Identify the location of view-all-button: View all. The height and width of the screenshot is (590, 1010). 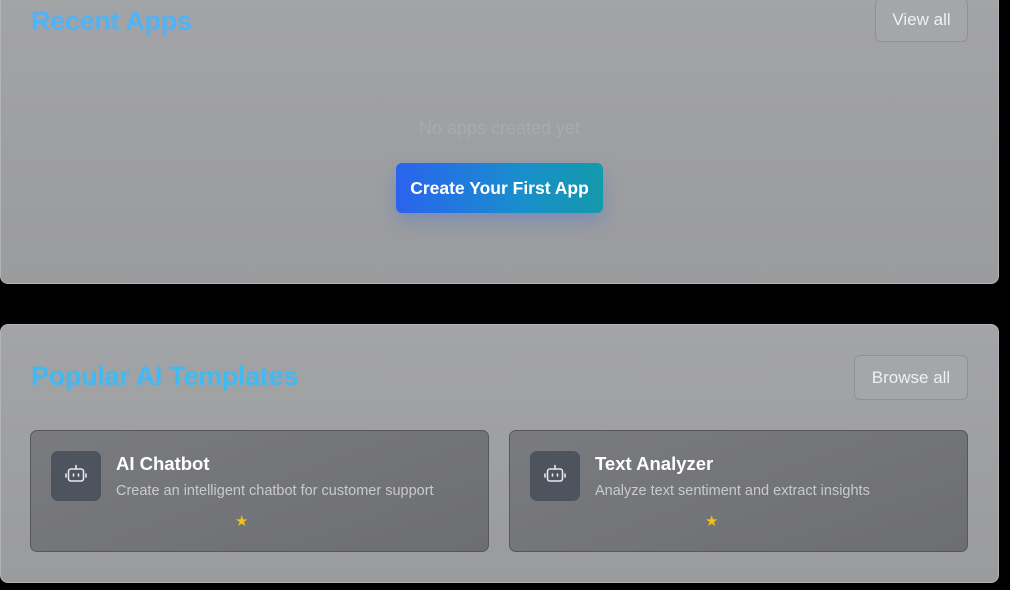
(921, 21).